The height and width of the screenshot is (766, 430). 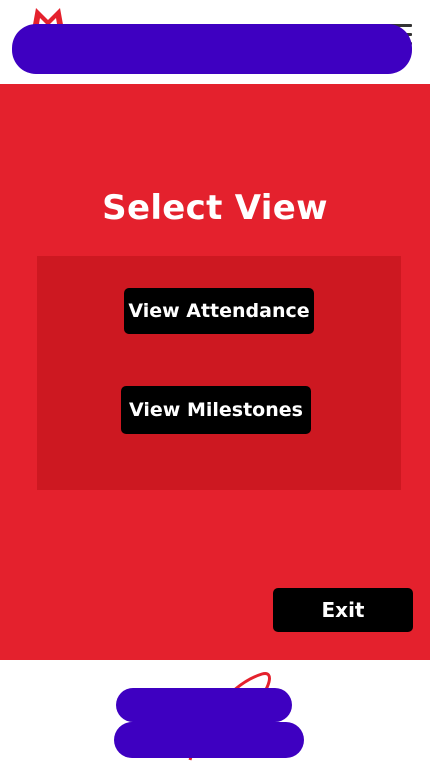 I want to click on exit-button: Exit, so click(x=343, y=610).